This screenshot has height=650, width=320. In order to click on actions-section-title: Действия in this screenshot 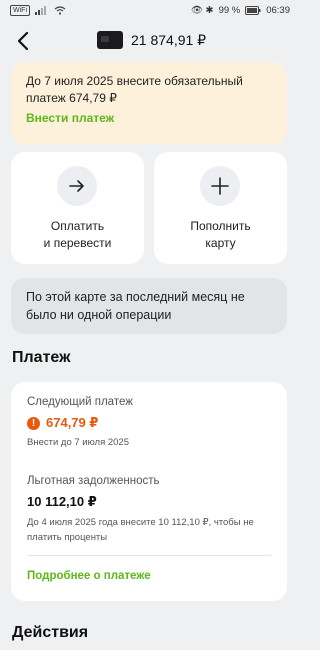, I will do `click(50, 632)`.